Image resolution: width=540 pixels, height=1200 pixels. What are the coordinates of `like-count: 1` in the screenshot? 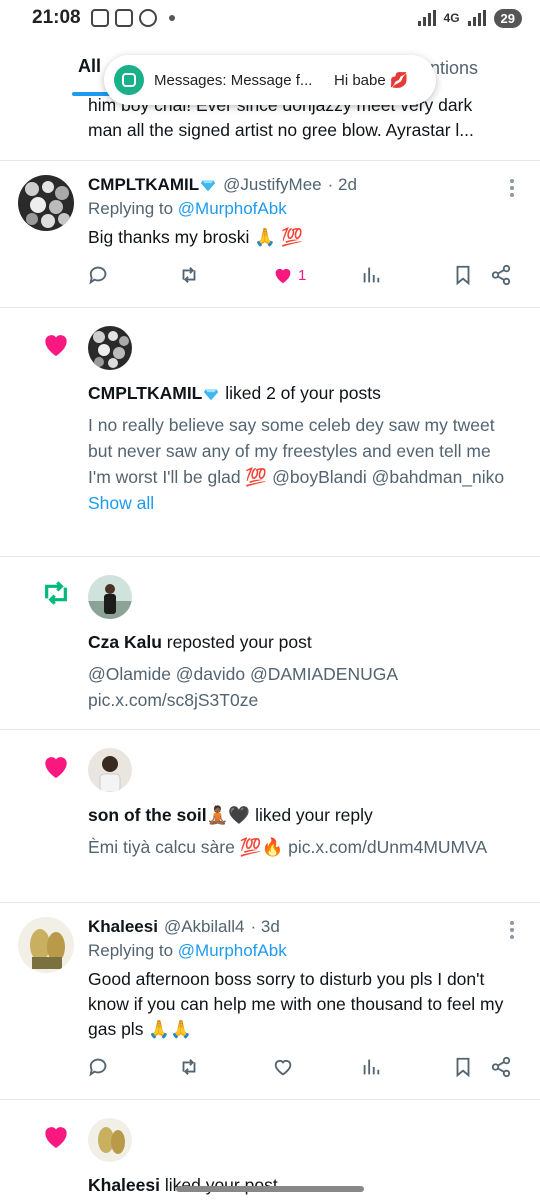 It's located at (302, 275).